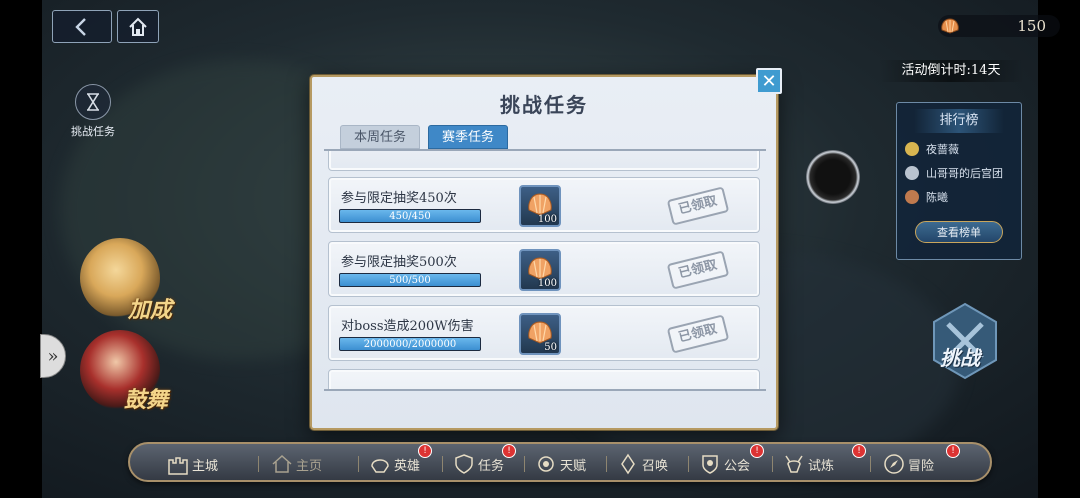  Describe the element at coordinates (999, 26) in the screenshot. I see `currency-display: 150` at that location.